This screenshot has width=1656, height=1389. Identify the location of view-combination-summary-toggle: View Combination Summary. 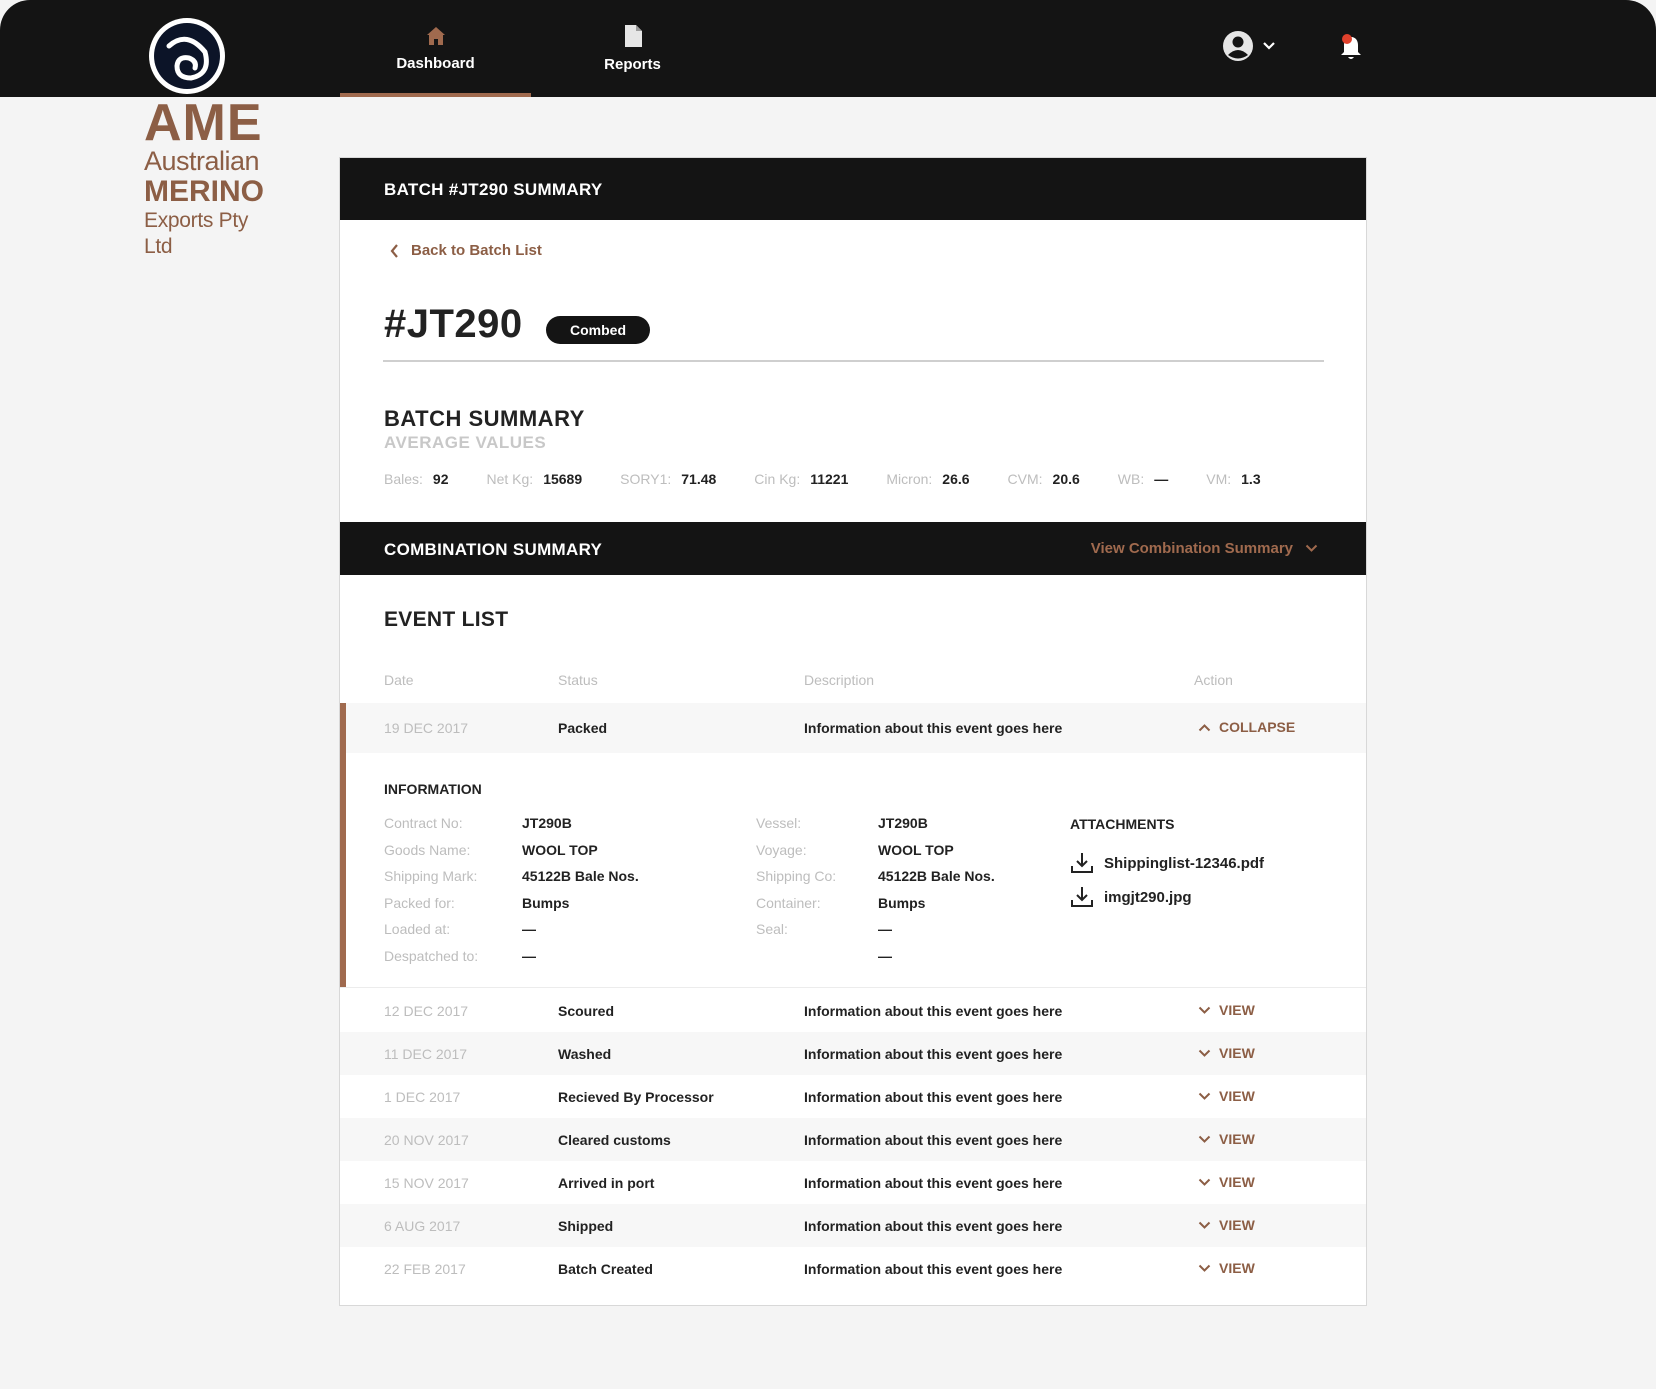
(1204, 548).